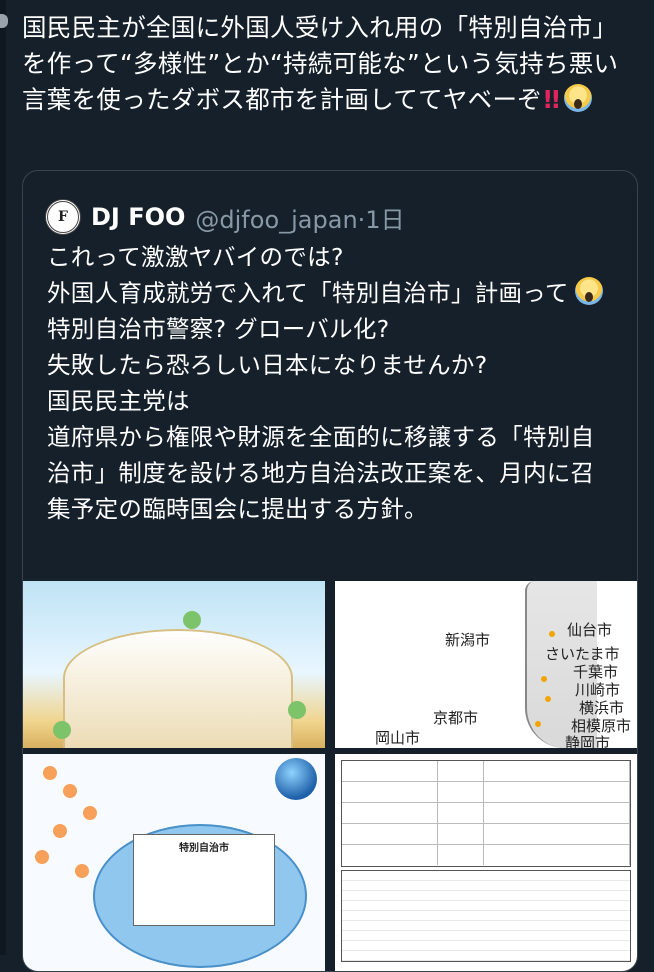  What do you see at coordinates (308, 293) in the screenshot?
I see `quote-line: 外国人育成就労で入れて「特別自治市」計画って` at bounding box center [308, 293].